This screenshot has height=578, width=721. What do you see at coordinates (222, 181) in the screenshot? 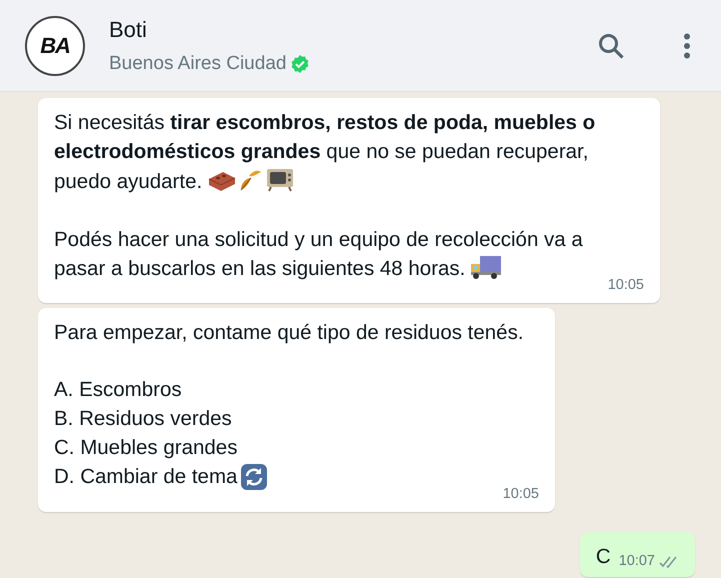
I see `brick-icon` at bounding box center [222, 181].